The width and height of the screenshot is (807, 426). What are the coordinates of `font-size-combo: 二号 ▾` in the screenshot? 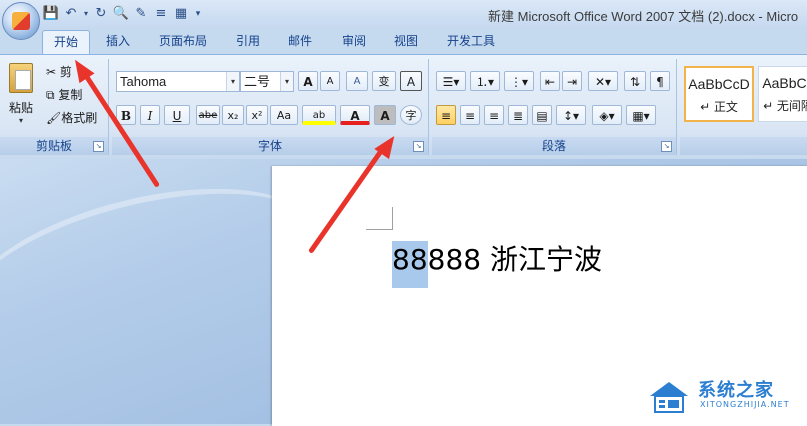 It's located at (267, 81).